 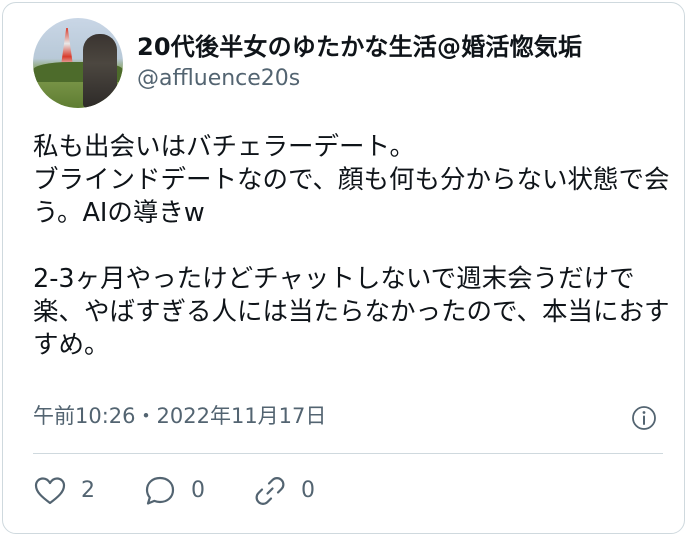 What do you see at coordinates (88, 490) in the screenshot?
I see `like-count: 2` at bounding box center [88, 490].